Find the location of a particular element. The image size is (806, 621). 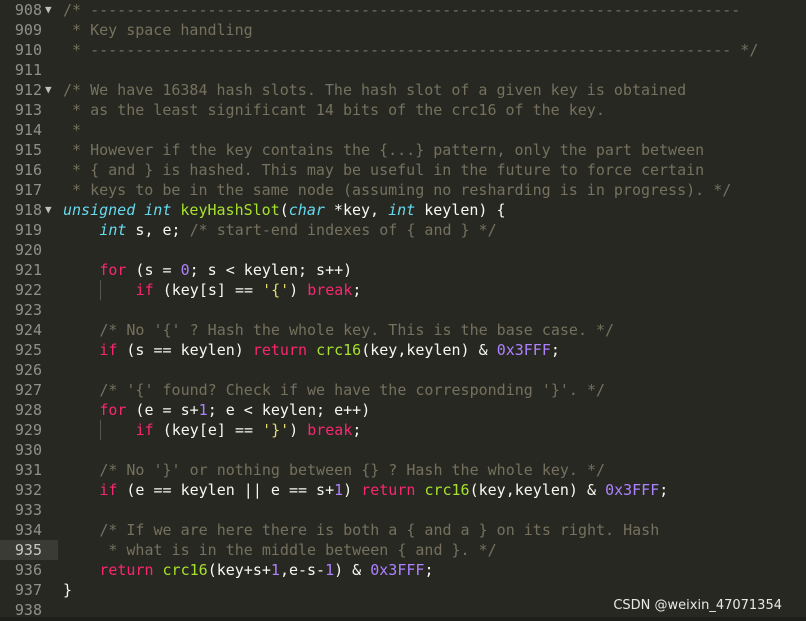

code-text: * Key space handling is located at coordinates (158, 30).